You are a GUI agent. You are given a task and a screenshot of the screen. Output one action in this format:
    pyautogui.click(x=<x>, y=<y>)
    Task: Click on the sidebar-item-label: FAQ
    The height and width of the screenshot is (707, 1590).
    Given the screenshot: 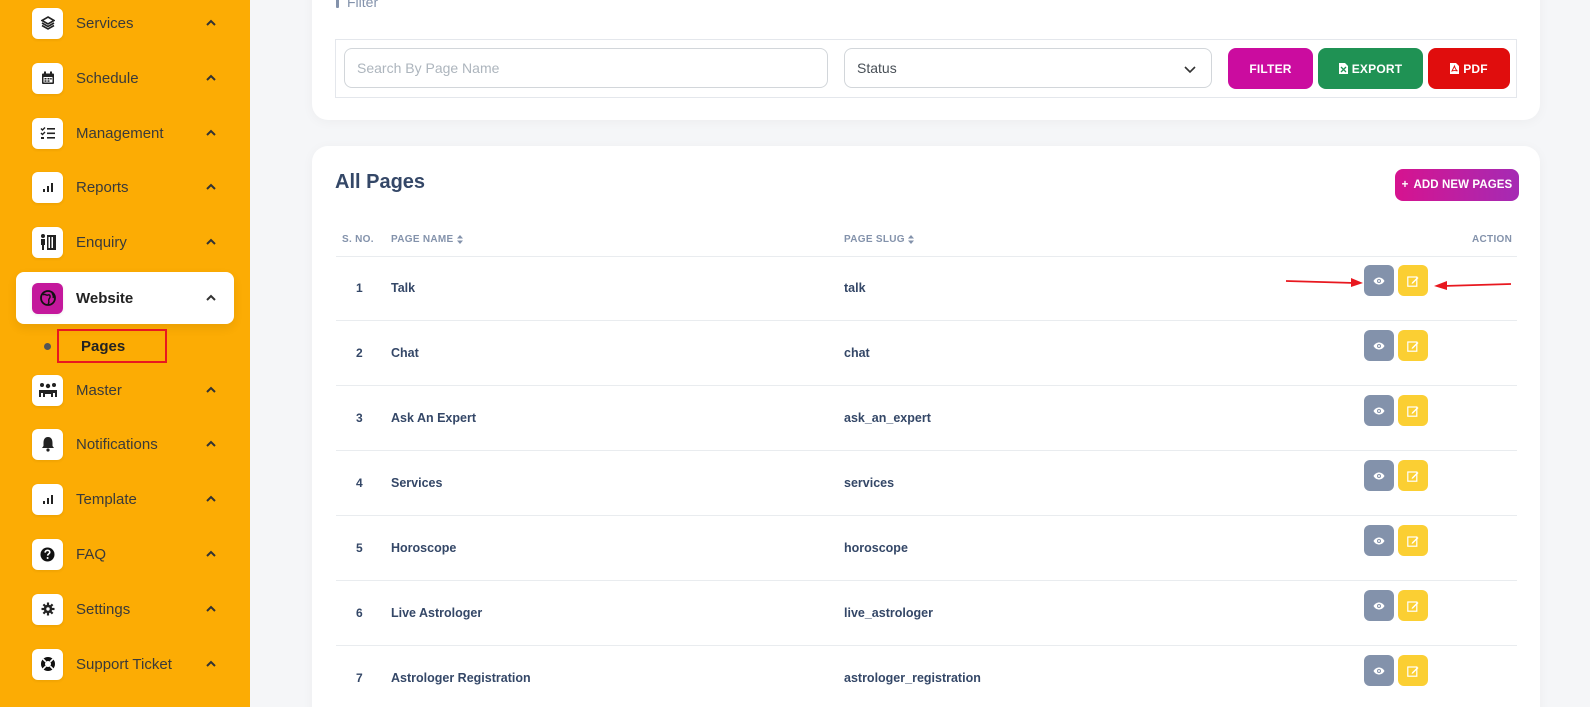 What is the action you would take?
    pyautogui.click(x=91, y=554)
    